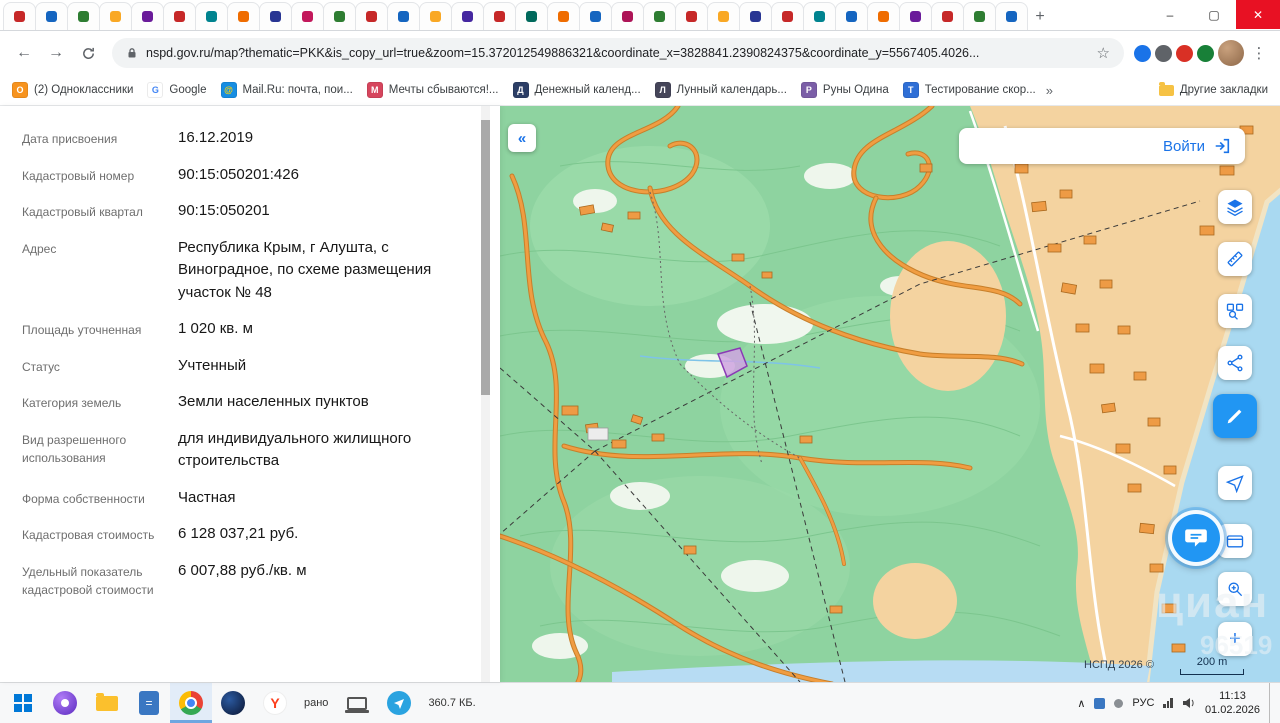  Describe the element at coordinates (1235, 589) in the screenshot. I see `zoom-search-button` at that location.